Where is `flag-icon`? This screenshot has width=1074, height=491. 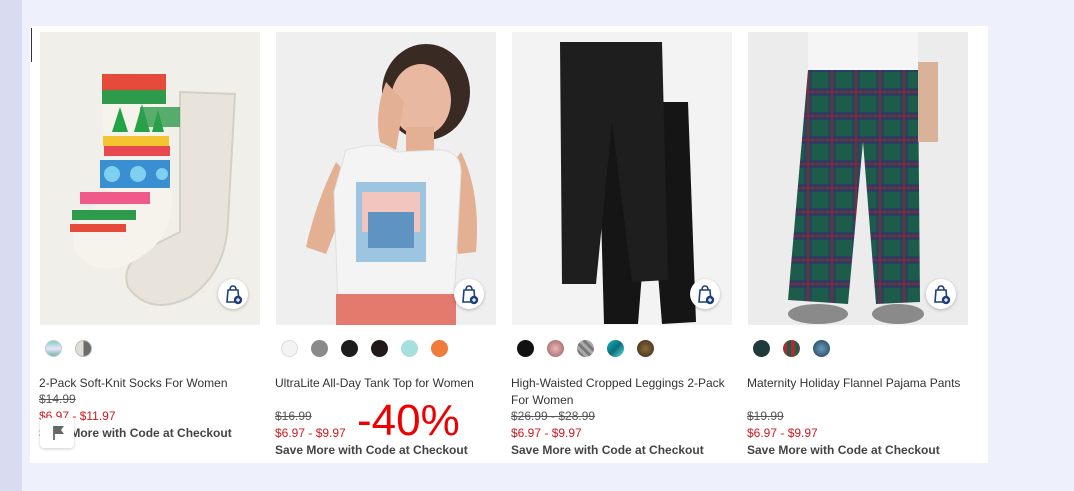
flag-icon is located at coordinates (58, 433).